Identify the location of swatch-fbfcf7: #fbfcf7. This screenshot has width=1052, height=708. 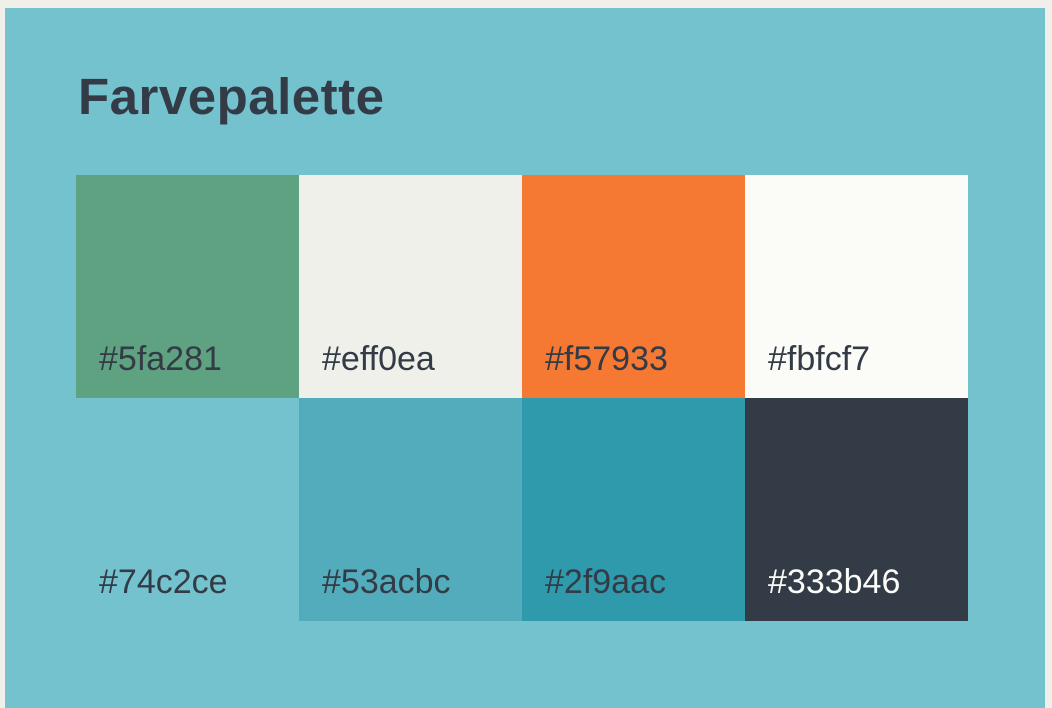
(856, 286).